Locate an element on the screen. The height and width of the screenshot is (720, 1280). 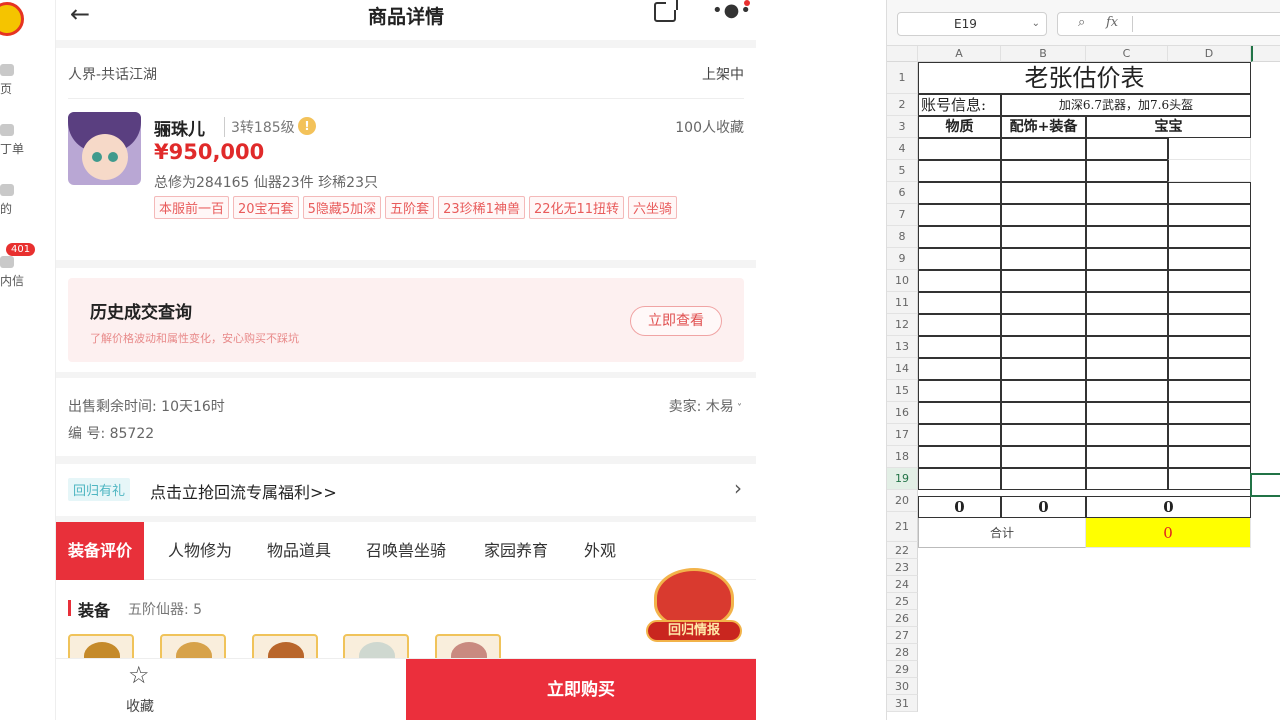
row-header: 1 is located at coordinates (902, 78).